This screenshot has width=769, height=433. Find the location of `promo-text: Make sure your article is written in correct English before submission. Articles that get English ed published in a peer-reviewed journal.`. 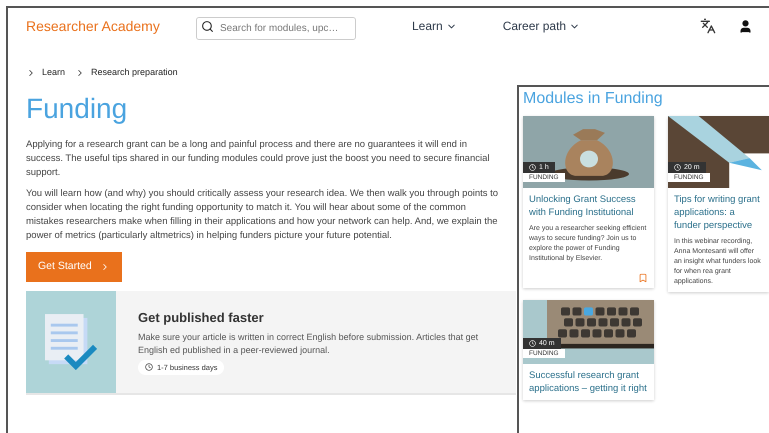

promo-text: Make sure your article is written in correct English before submission. Articles that get English ed published in a peer-reviewed journal. is located at coordinates (309, 343).